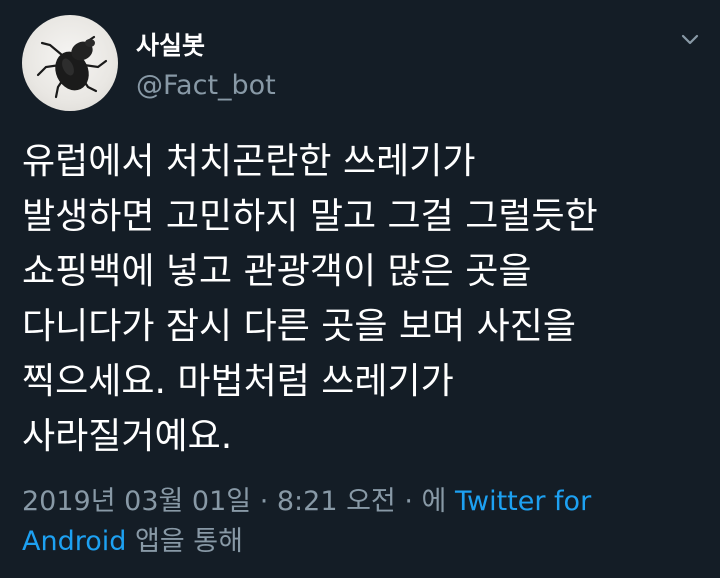  Describe the element at coordinates (170, 44) in the screenshot. I see `display-name: 사실봇` at that location.